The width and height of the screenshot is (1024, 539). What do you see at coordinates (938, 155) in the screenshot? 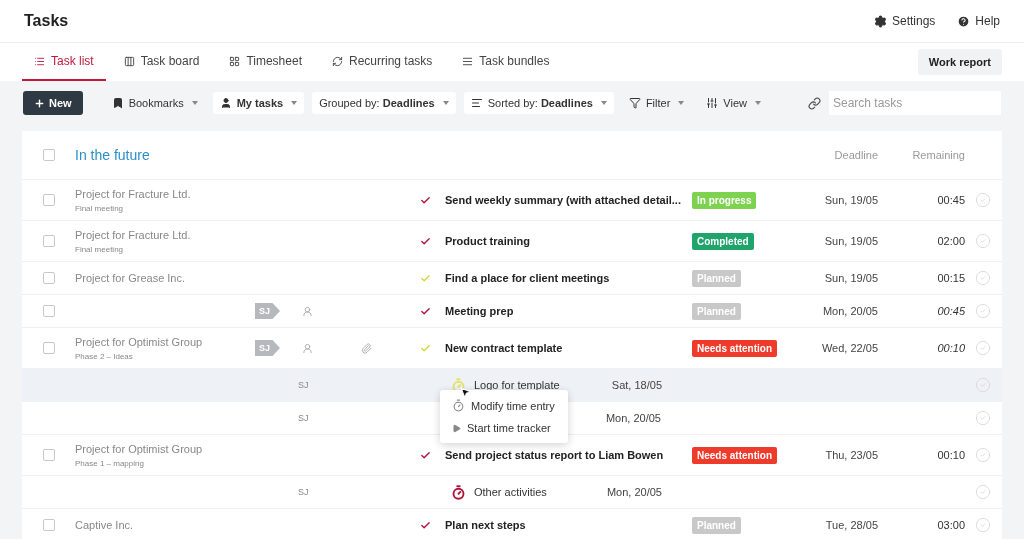
I see `column-header: Remaining` at bounding box center [938, 155].